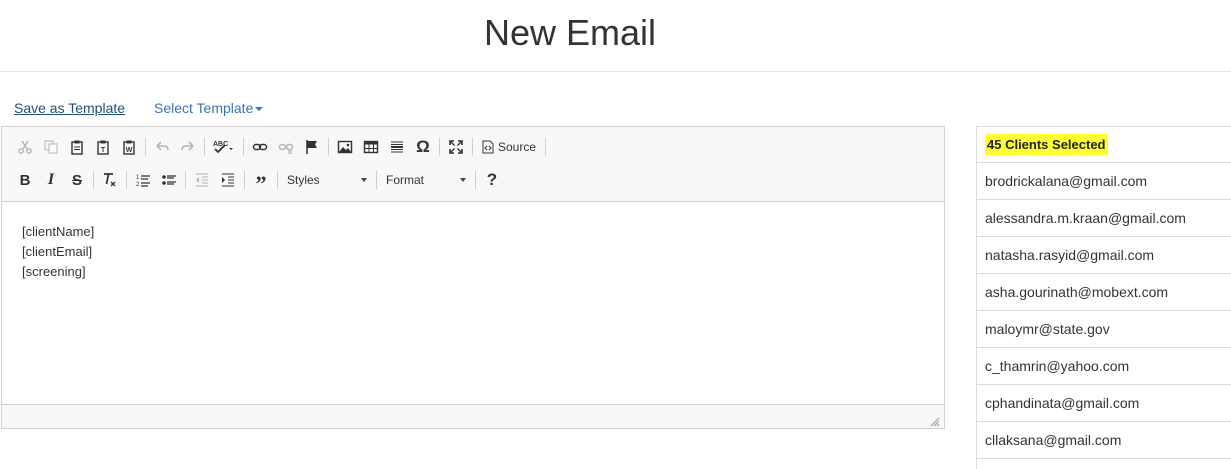  Describe the element at coordinates (1104, 440) in the screenshot. I see `client-email-item: cllaksana@gmail.com` at that location.